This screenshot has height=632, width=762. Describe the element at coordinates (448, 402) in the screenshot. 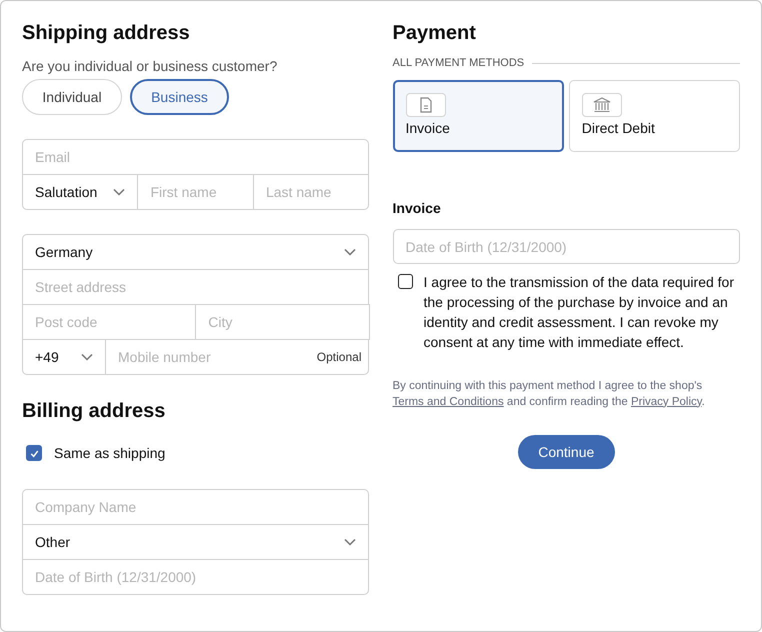

I see `legal-link: Terms and Conditions` at that location.